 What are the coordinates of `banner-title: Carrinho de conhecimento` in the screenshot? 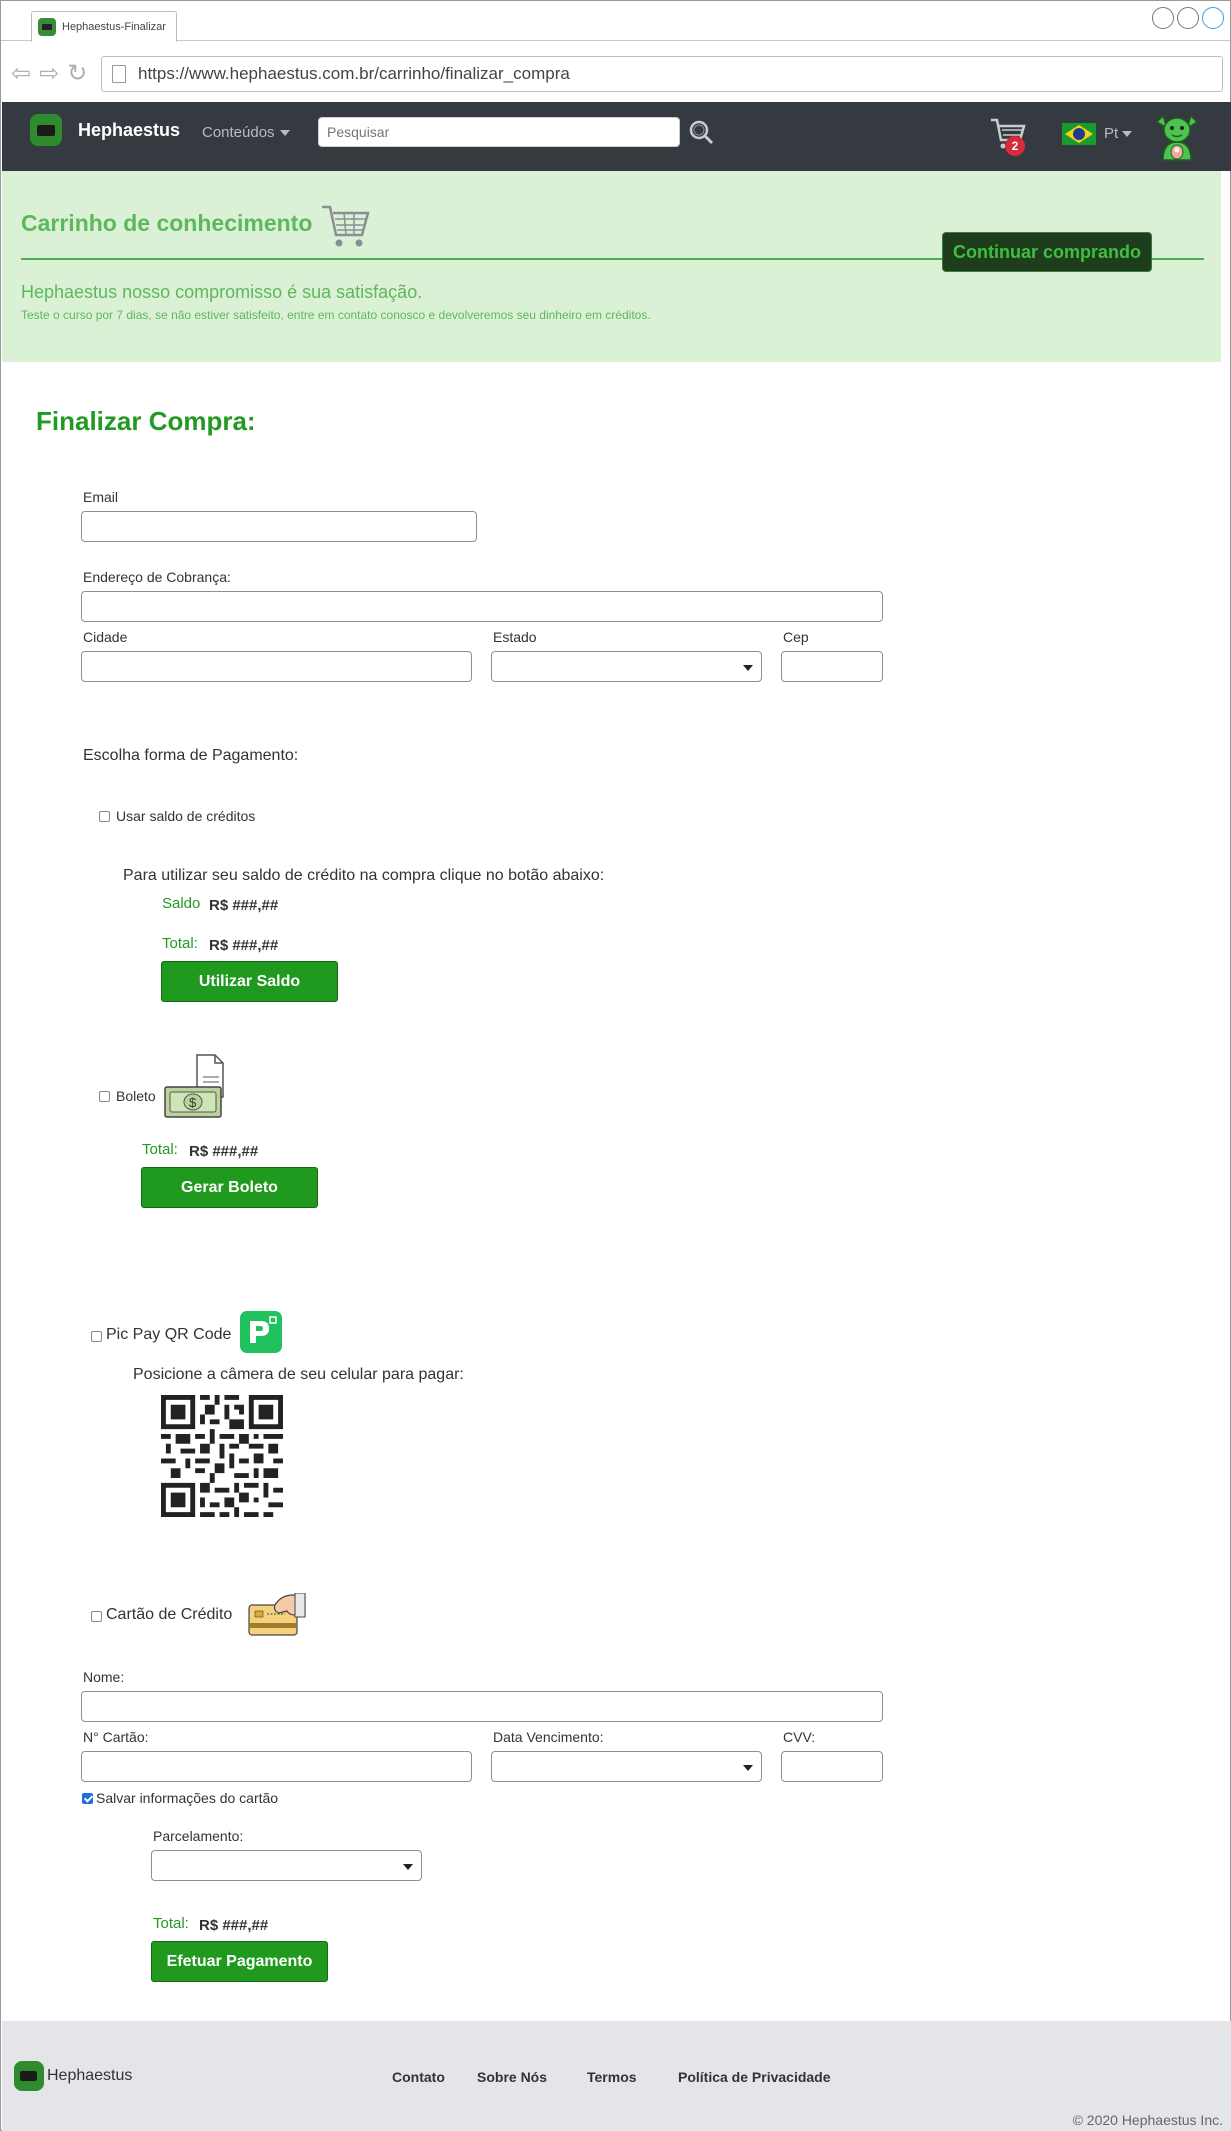 It's located at (167, 223).